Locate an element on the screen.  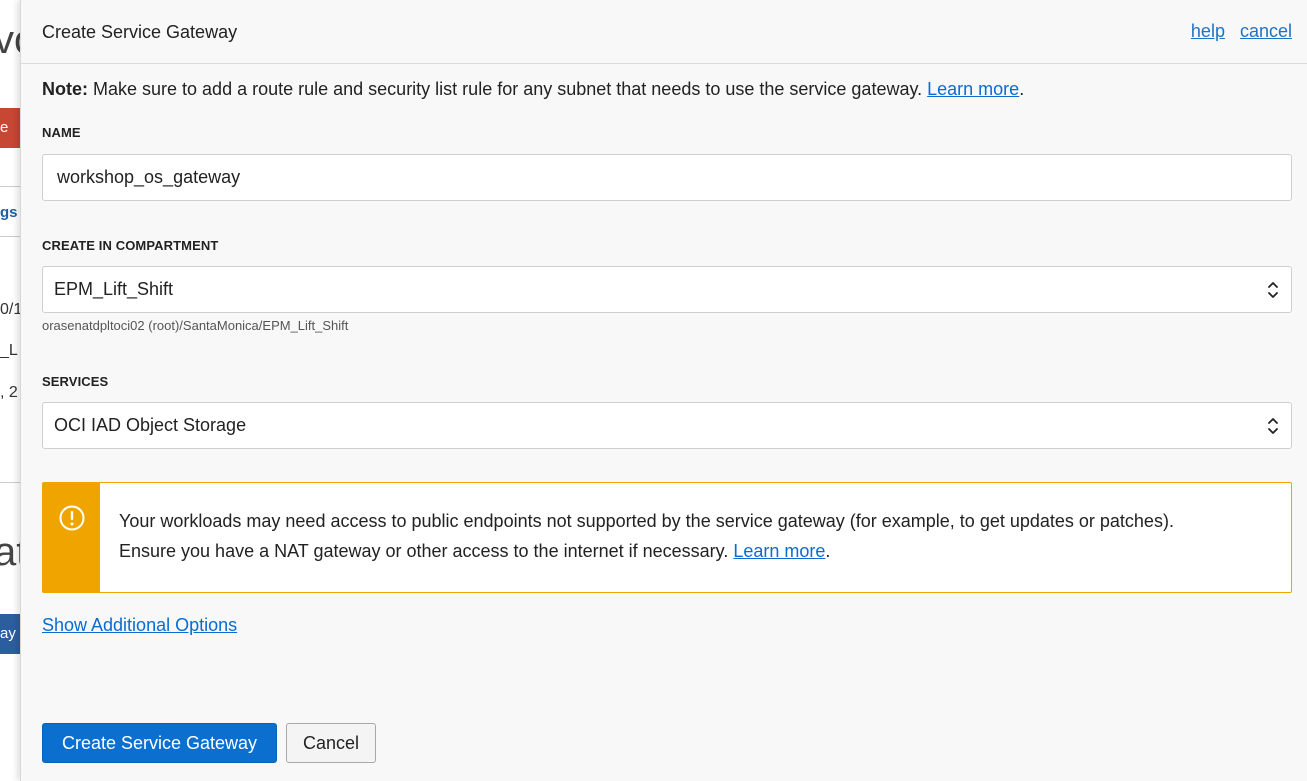
services-label: SERVICES is located at coordinates (75, 381).